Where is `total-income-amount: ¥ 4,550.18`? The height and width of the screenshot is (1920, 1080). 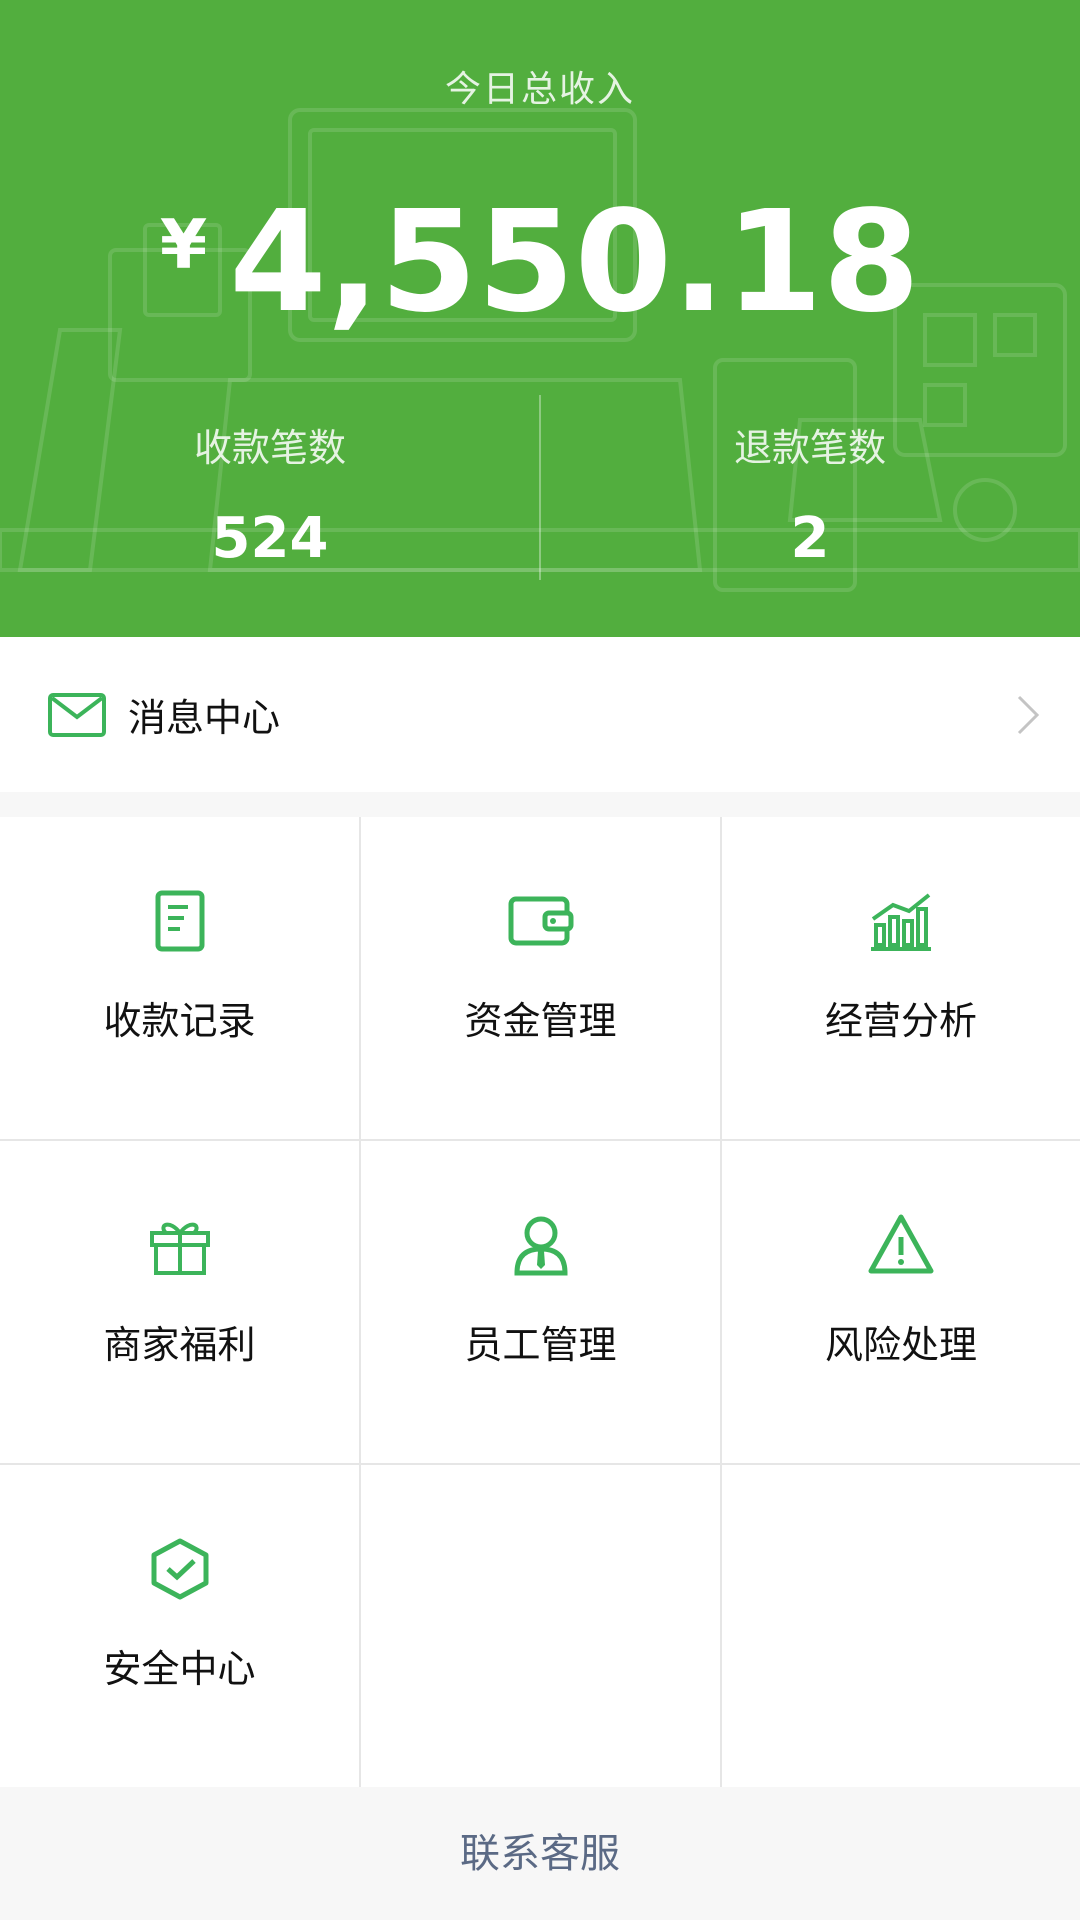 total-income-amount: ¥ 4,550.18 is located at coordinates (540, 263).